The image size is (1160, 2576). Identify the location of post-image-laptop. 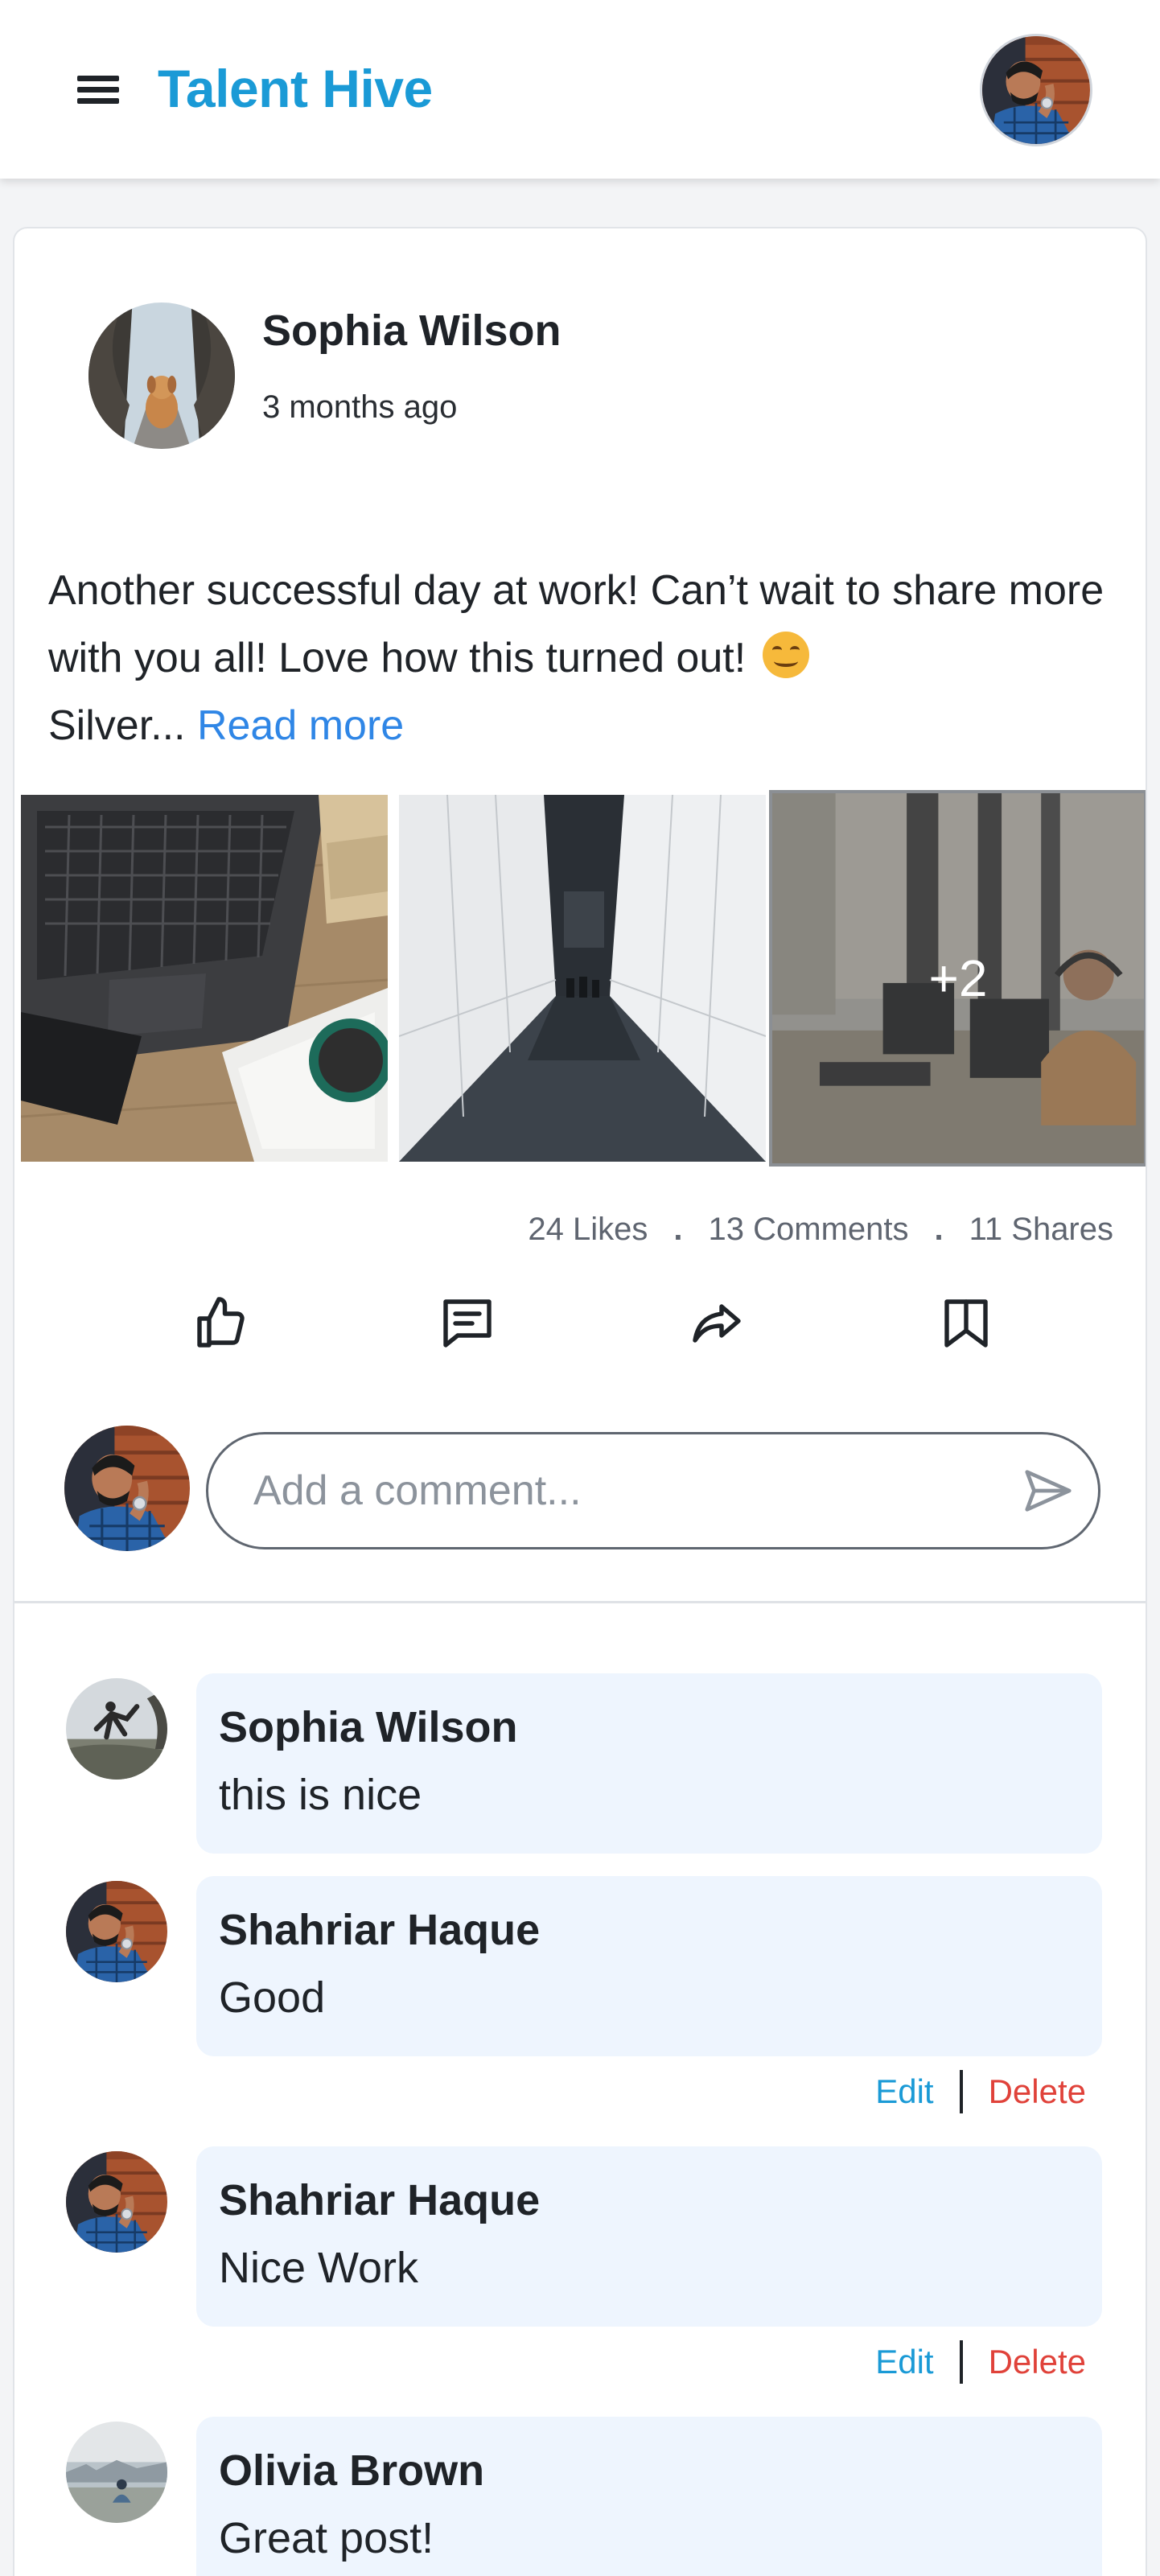
(204, 978).